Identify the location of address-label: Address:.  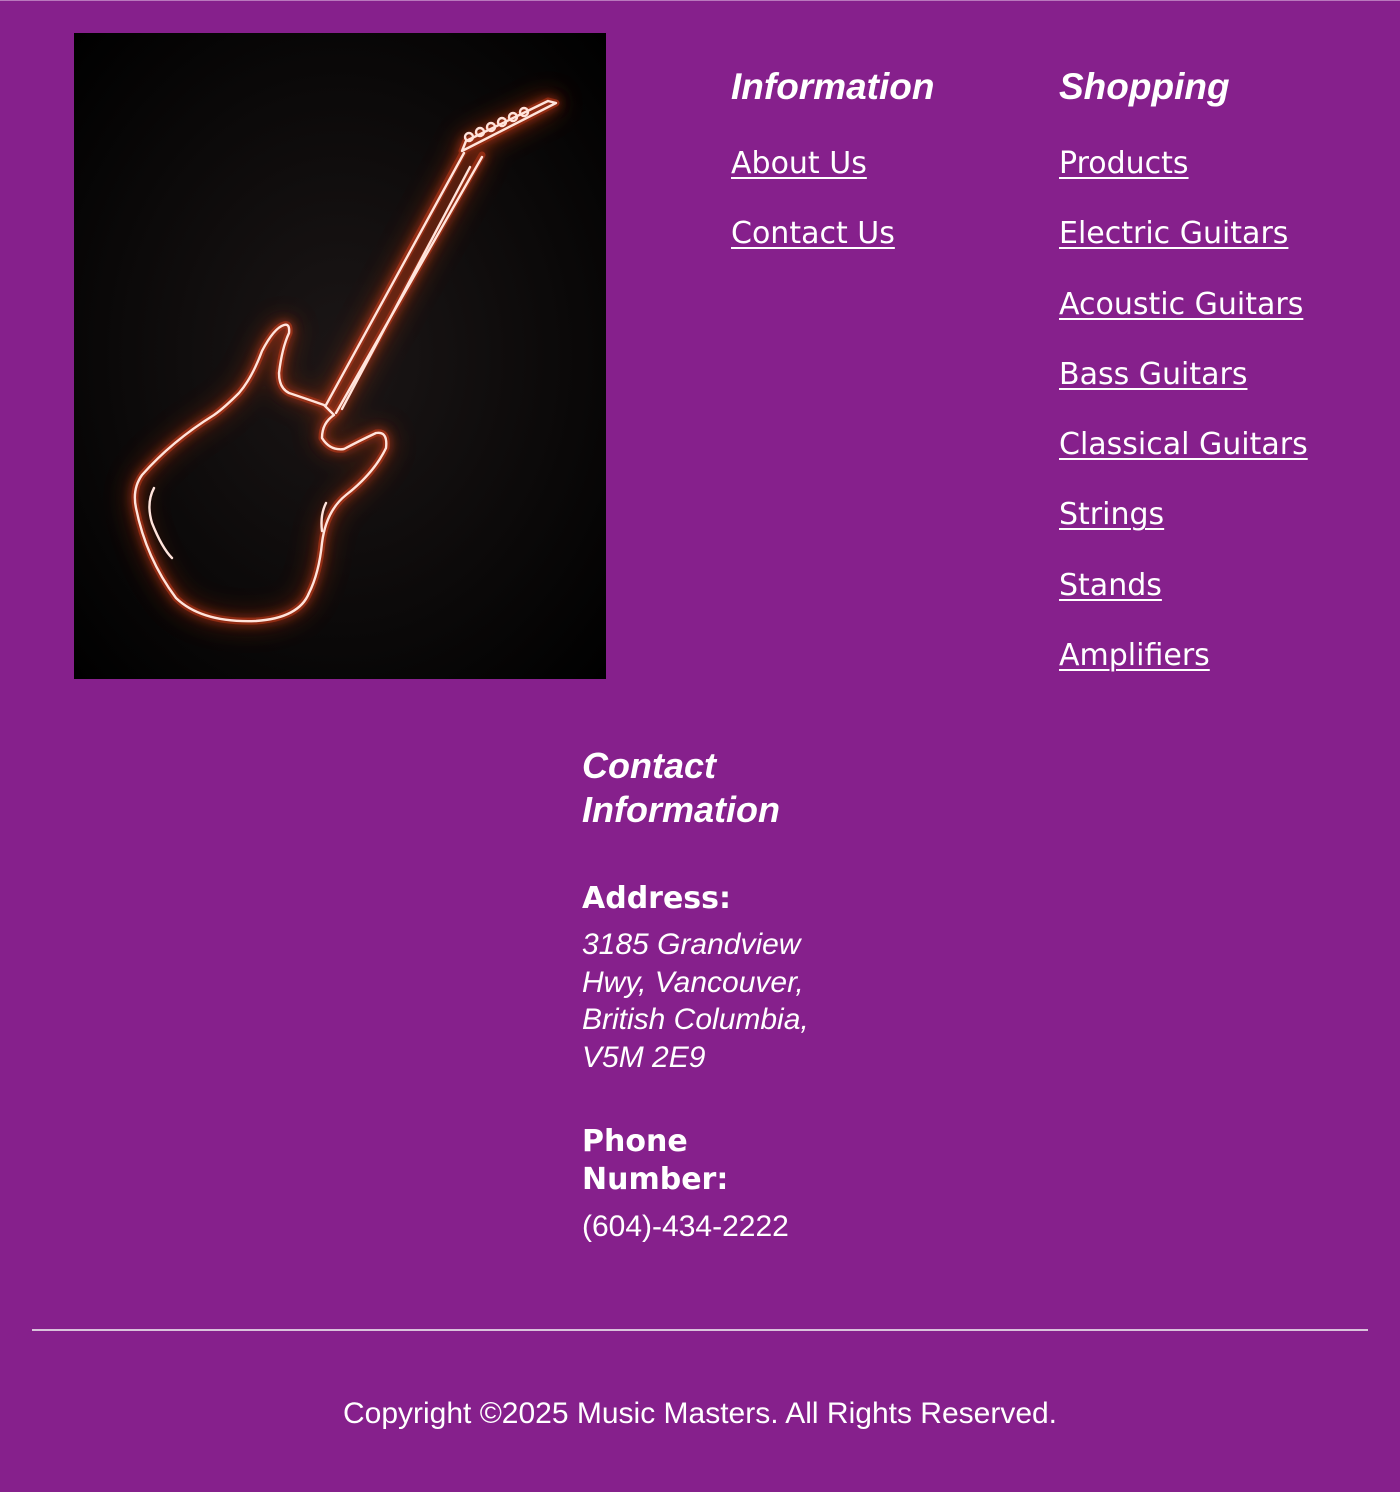
(657, 898).